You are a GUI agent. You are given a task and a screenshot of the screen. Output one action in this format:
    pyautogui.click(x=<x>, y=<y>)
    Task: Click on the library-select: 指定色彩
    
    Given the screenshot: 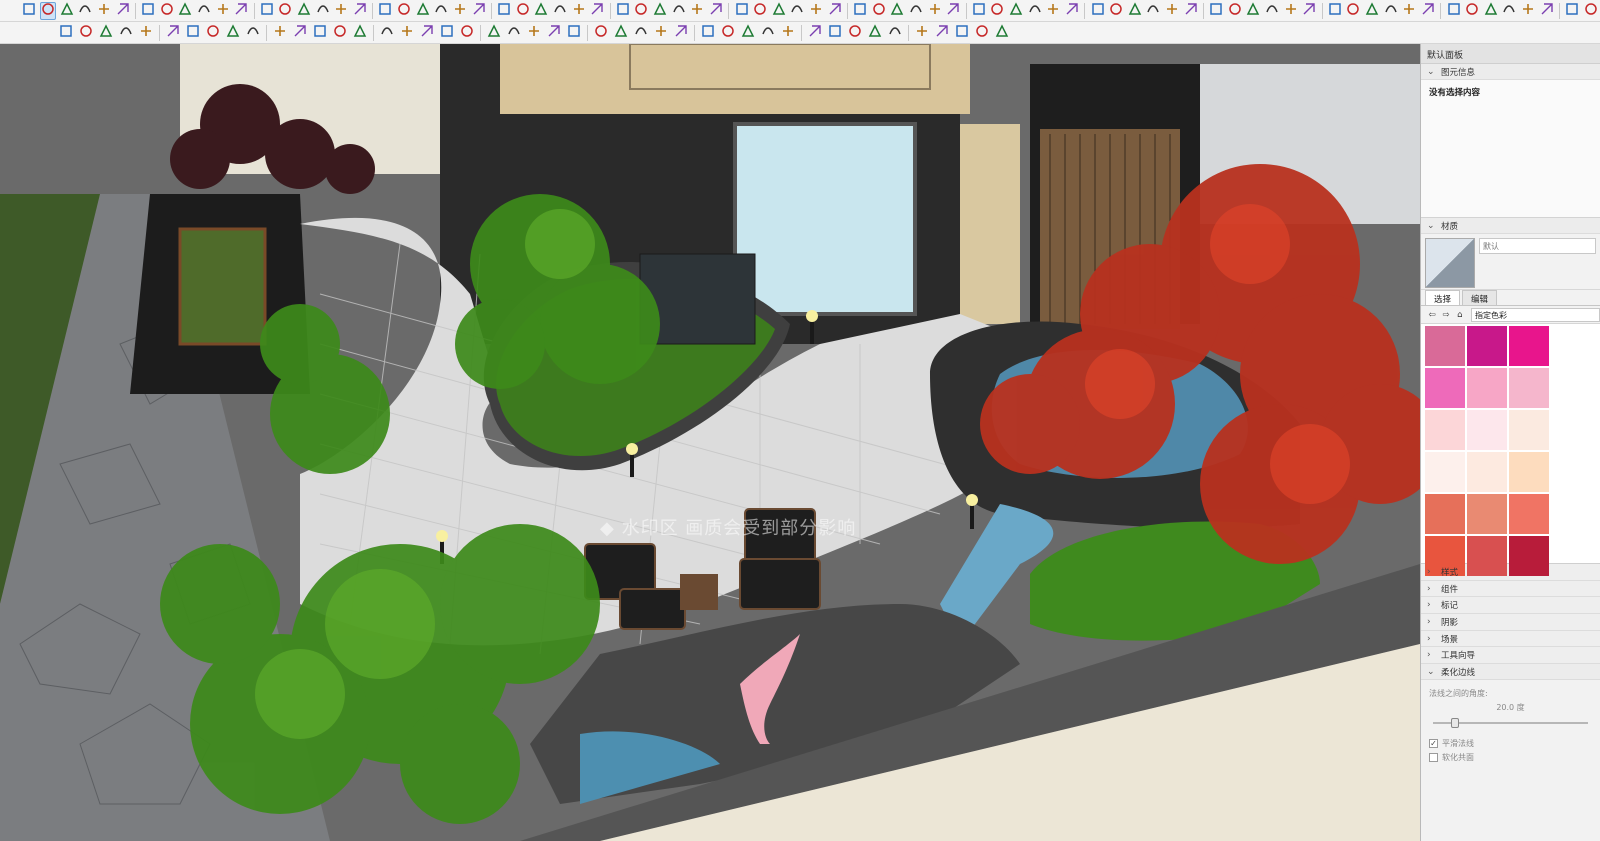 What is the action you would take?
    pyautogui.click(x=1535, y=314)
    